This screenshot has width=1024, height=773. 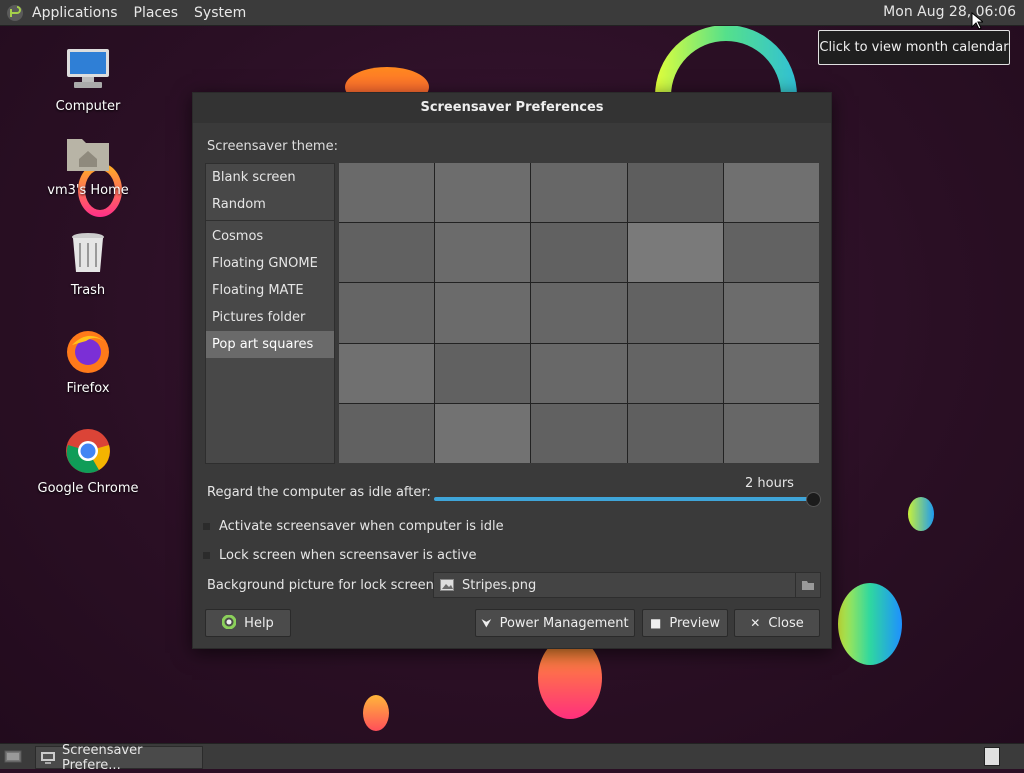 What do you see at coordinates (870, 624) in the screenshot?
I see `wallpaper-blob-right-big` at bounding box center [870, 624].